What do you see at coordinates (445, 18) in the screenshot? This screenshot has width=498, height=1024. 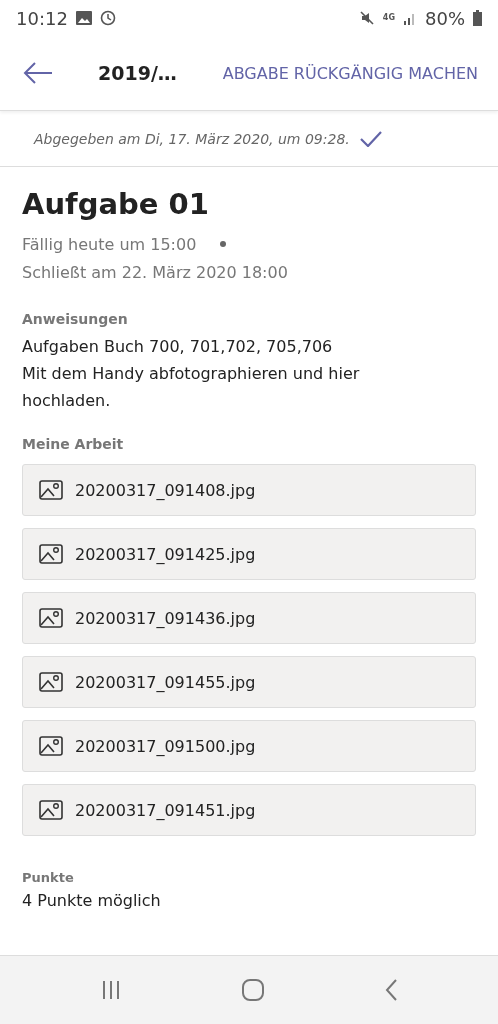 I see `battery-percent: 80%` at bounding box center [445, 18].